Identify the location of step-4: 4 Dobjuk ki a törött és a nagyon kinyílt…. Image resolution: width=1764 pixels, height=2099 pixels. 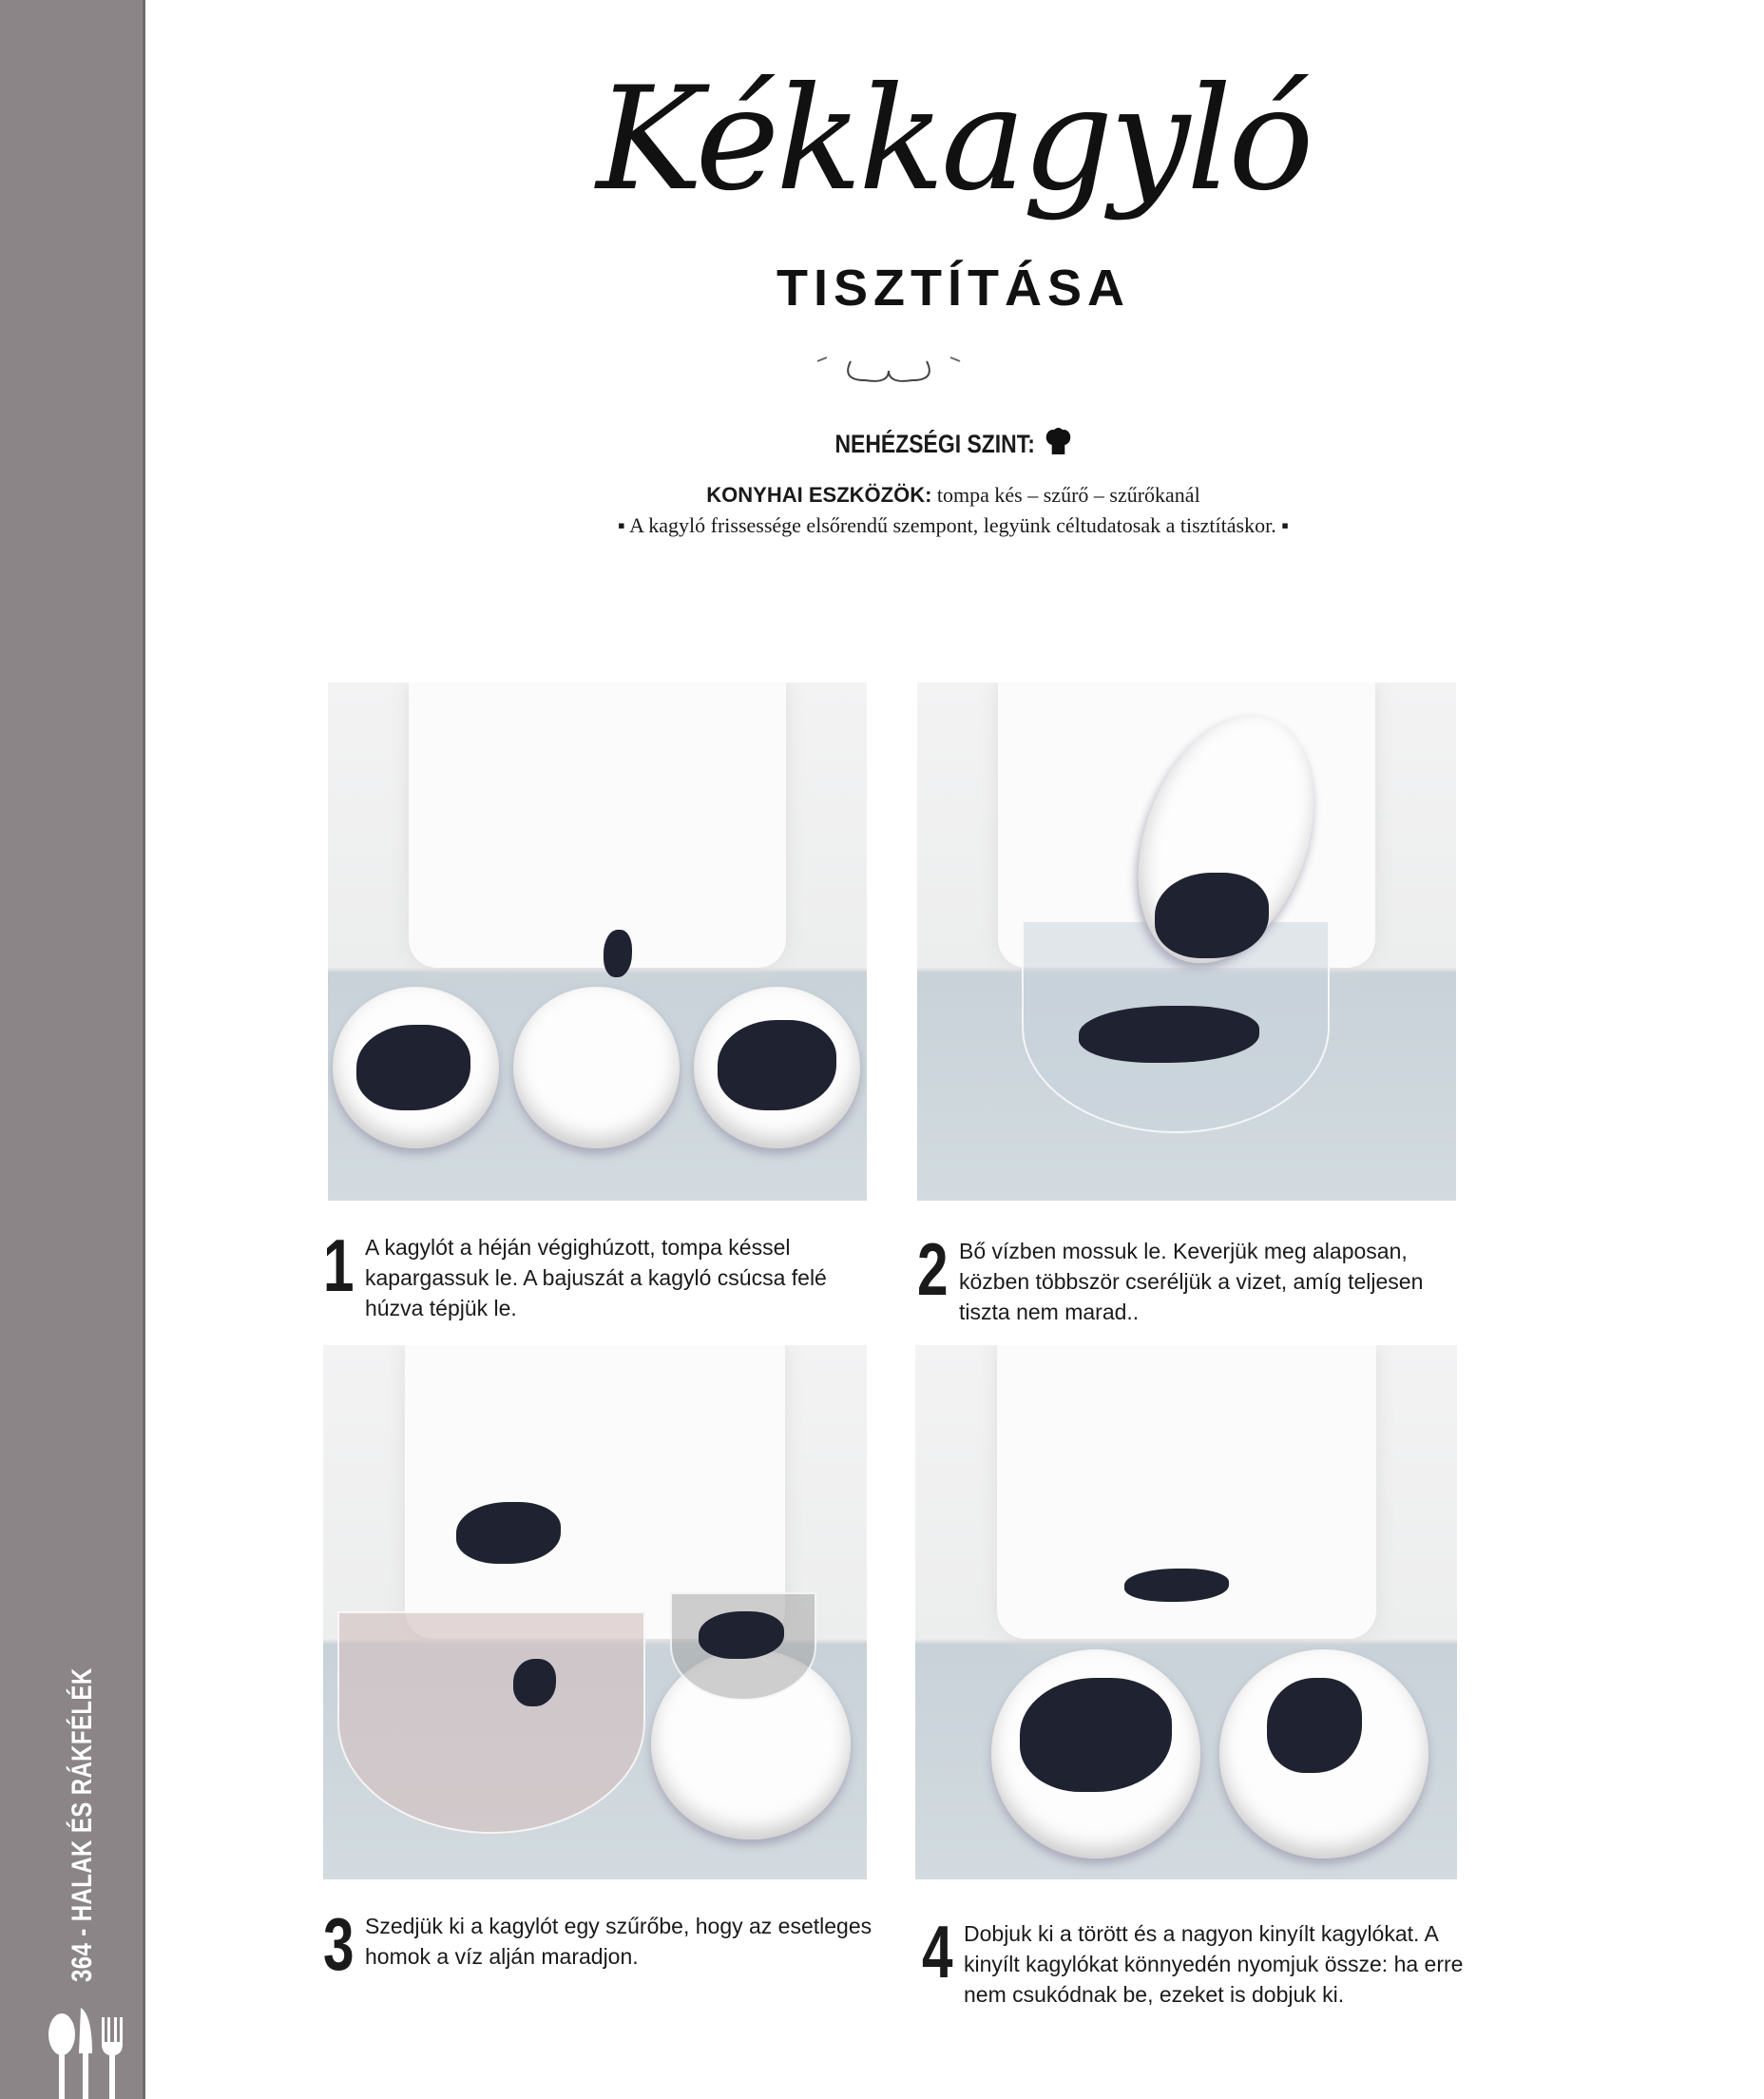
(1200, 1960).